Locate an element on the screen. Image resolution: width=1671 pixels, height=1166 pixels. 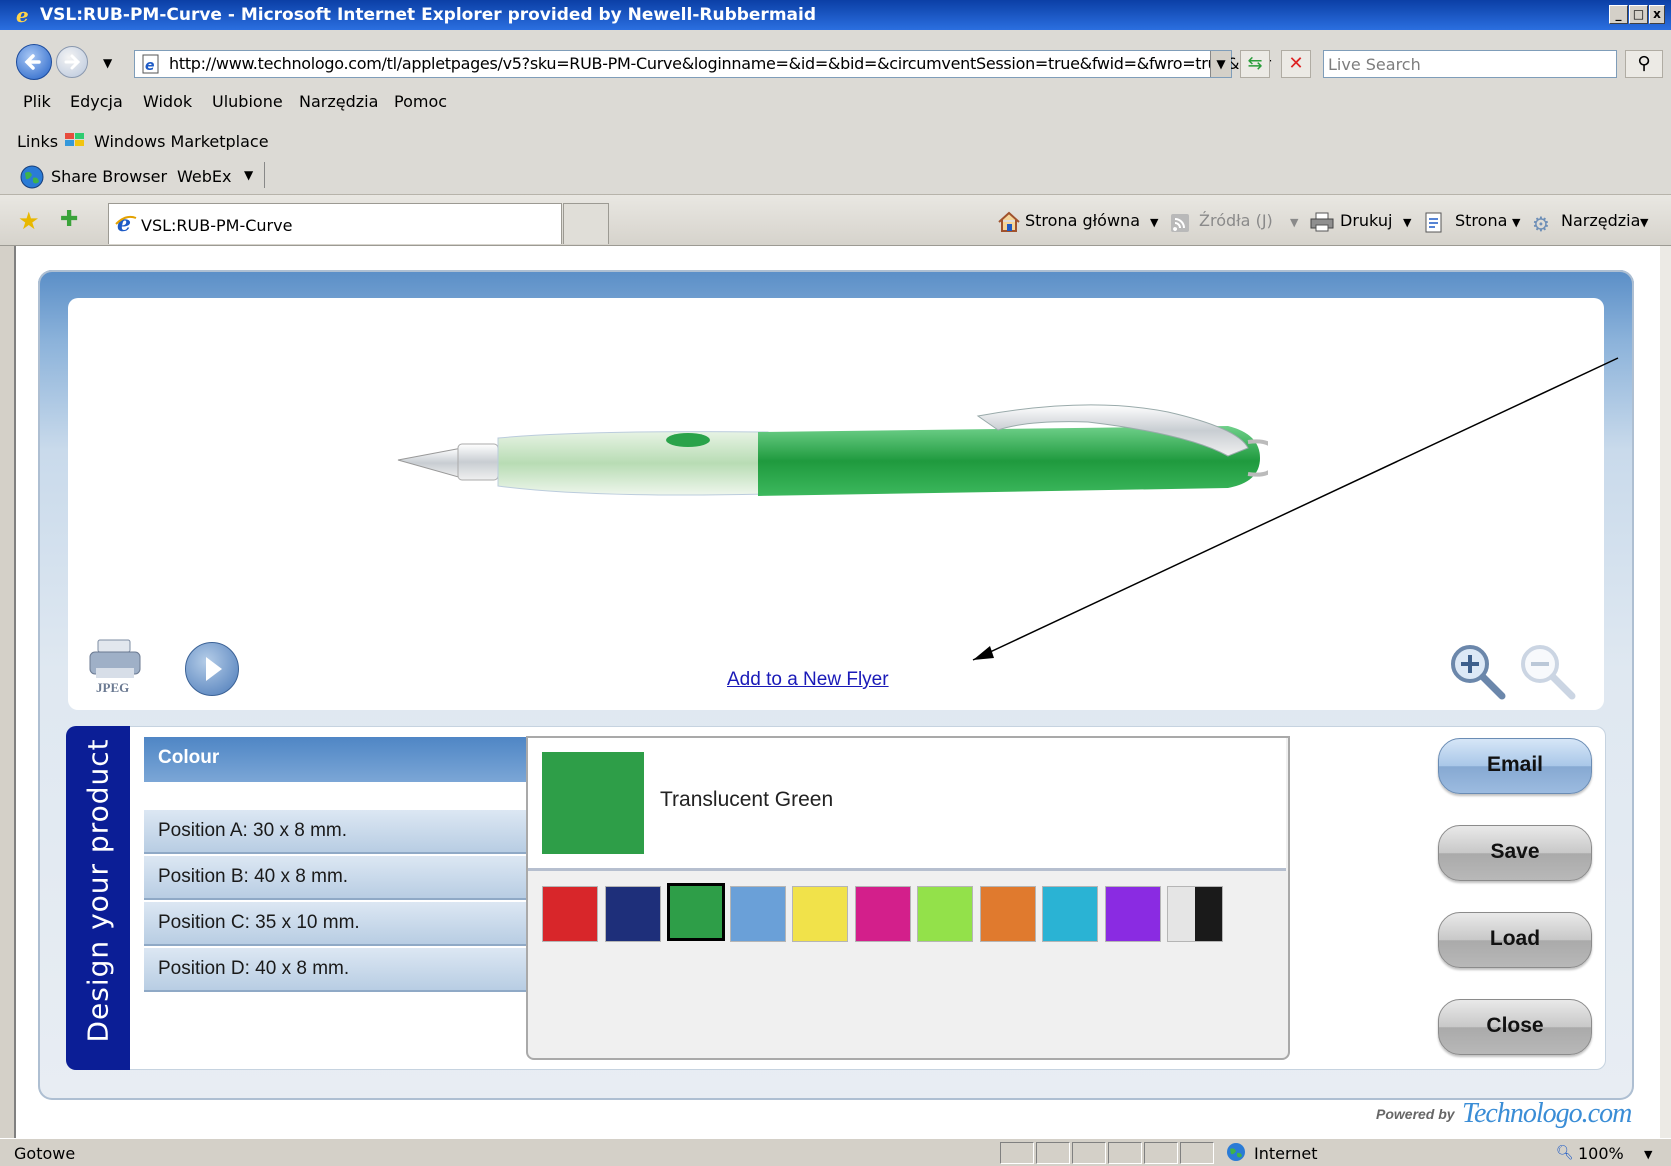
menu-view: Widok is located at coordinates (167, 101).